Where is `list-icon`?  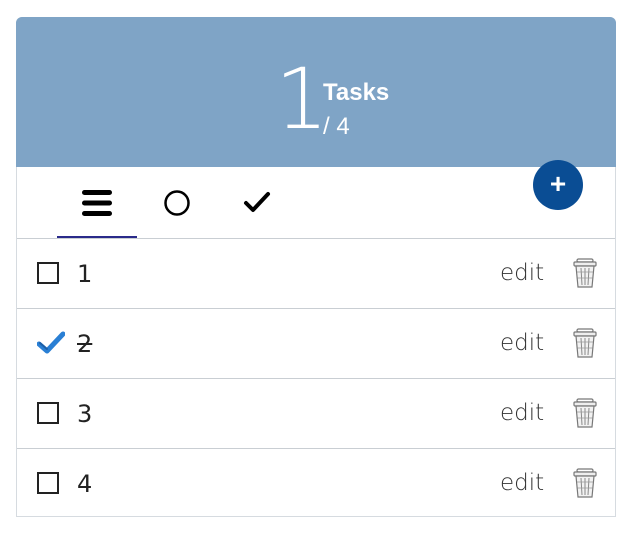
list-icon is located at coordinates (97, 202).